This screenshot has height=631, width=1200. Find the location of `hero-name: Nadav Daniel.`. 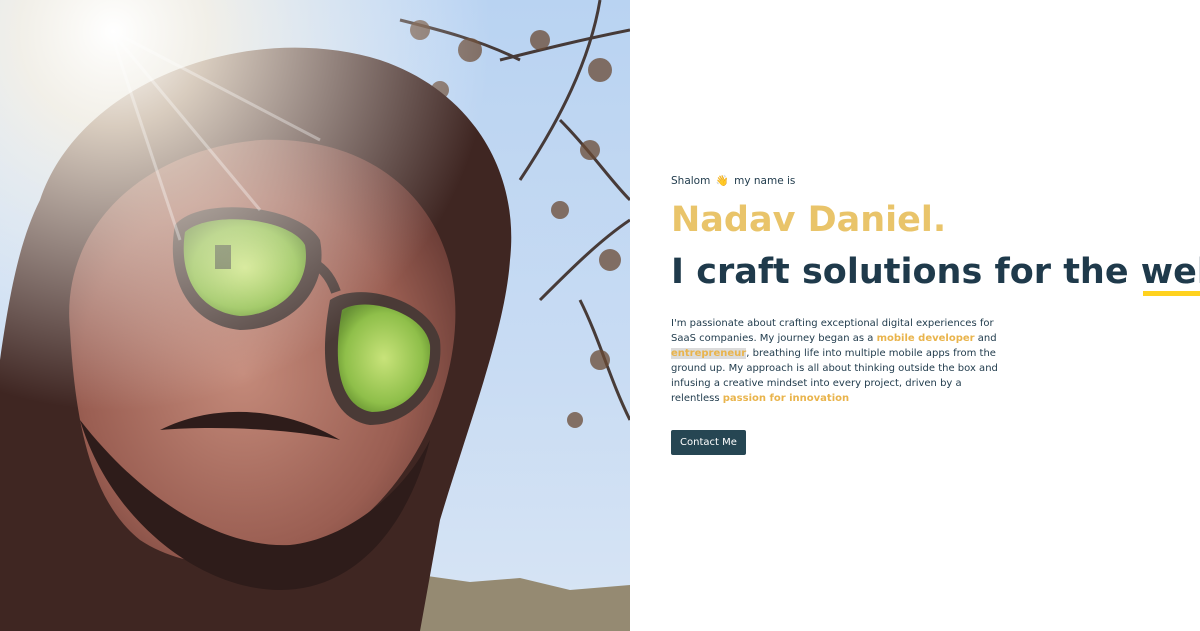

hero-name: Nadav Daniel. is located at coordinates (809, 220).